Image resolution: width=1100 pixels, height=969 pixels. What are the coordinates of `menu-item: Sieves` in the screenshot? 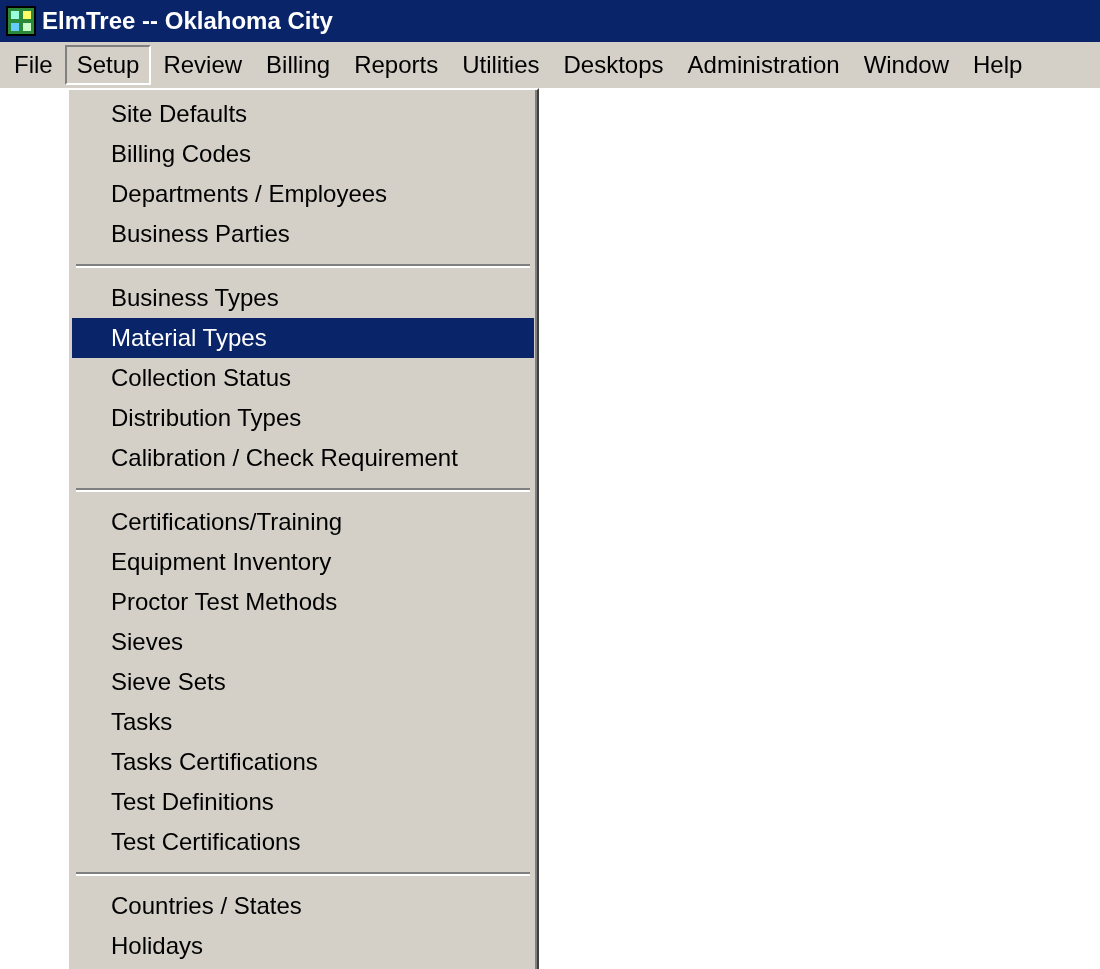 It's located at (303, 642).